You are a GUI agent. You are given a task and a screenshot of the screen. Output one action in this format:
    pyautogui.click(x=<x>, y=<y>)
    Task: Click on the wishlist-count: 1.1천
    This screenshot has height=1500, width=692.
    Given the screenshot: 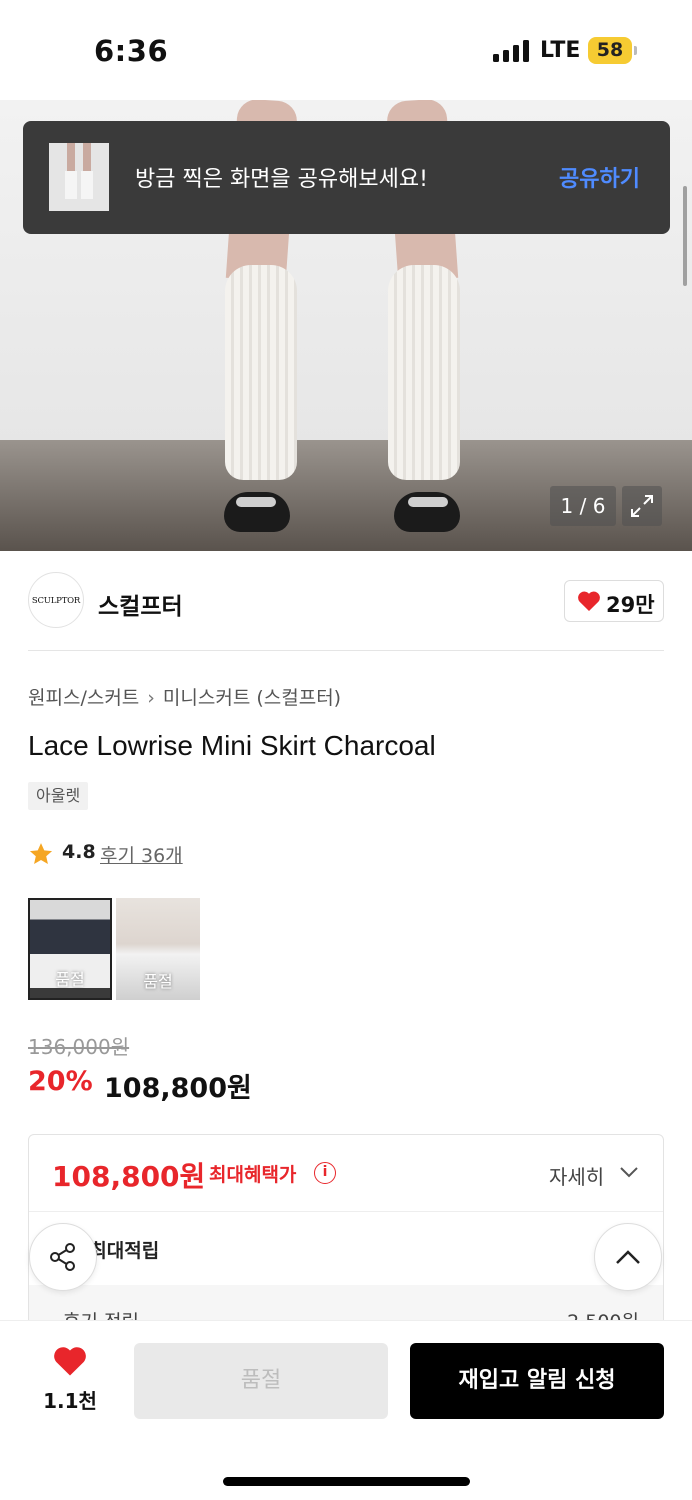 What is the action you would take?
    pyautogui.click(x=70, y=1401)
    